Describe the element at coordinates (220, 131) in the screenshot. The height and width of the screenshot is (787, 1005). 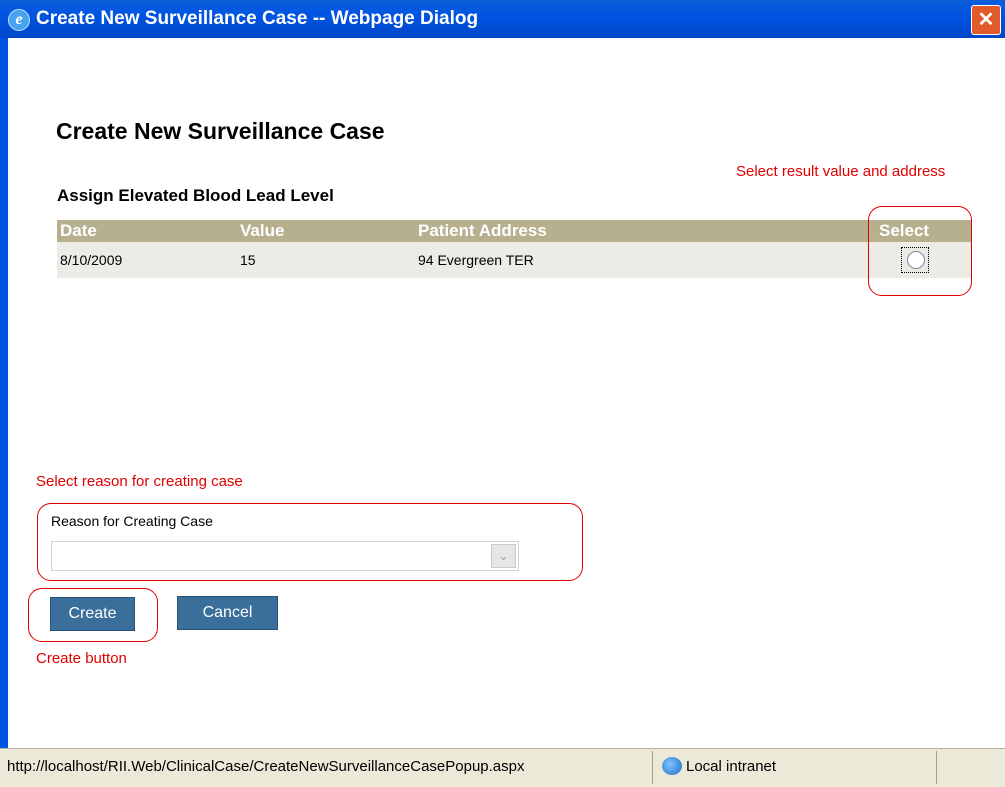
I see `page-title: Create New Surveillance Case` at that location.